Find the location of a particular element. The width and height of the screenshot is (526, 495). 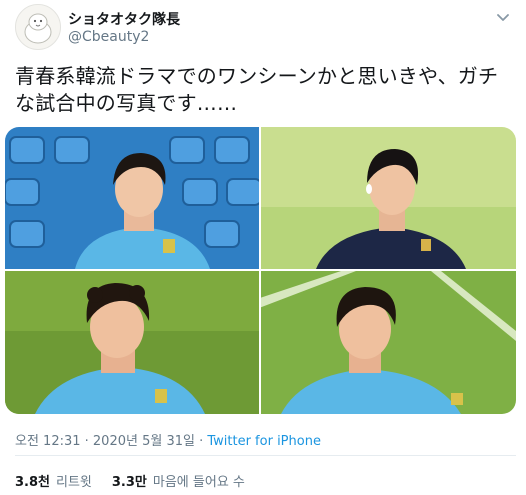

retweets-label: 리트윗 is located at coordinates (74, 482).